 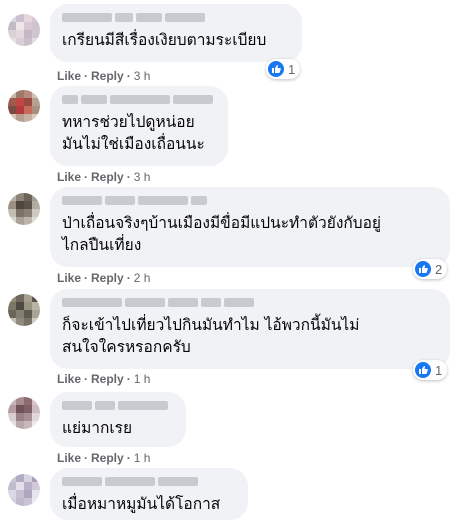 I want to click on reaction-number: 1, so click(x=439, y=370).